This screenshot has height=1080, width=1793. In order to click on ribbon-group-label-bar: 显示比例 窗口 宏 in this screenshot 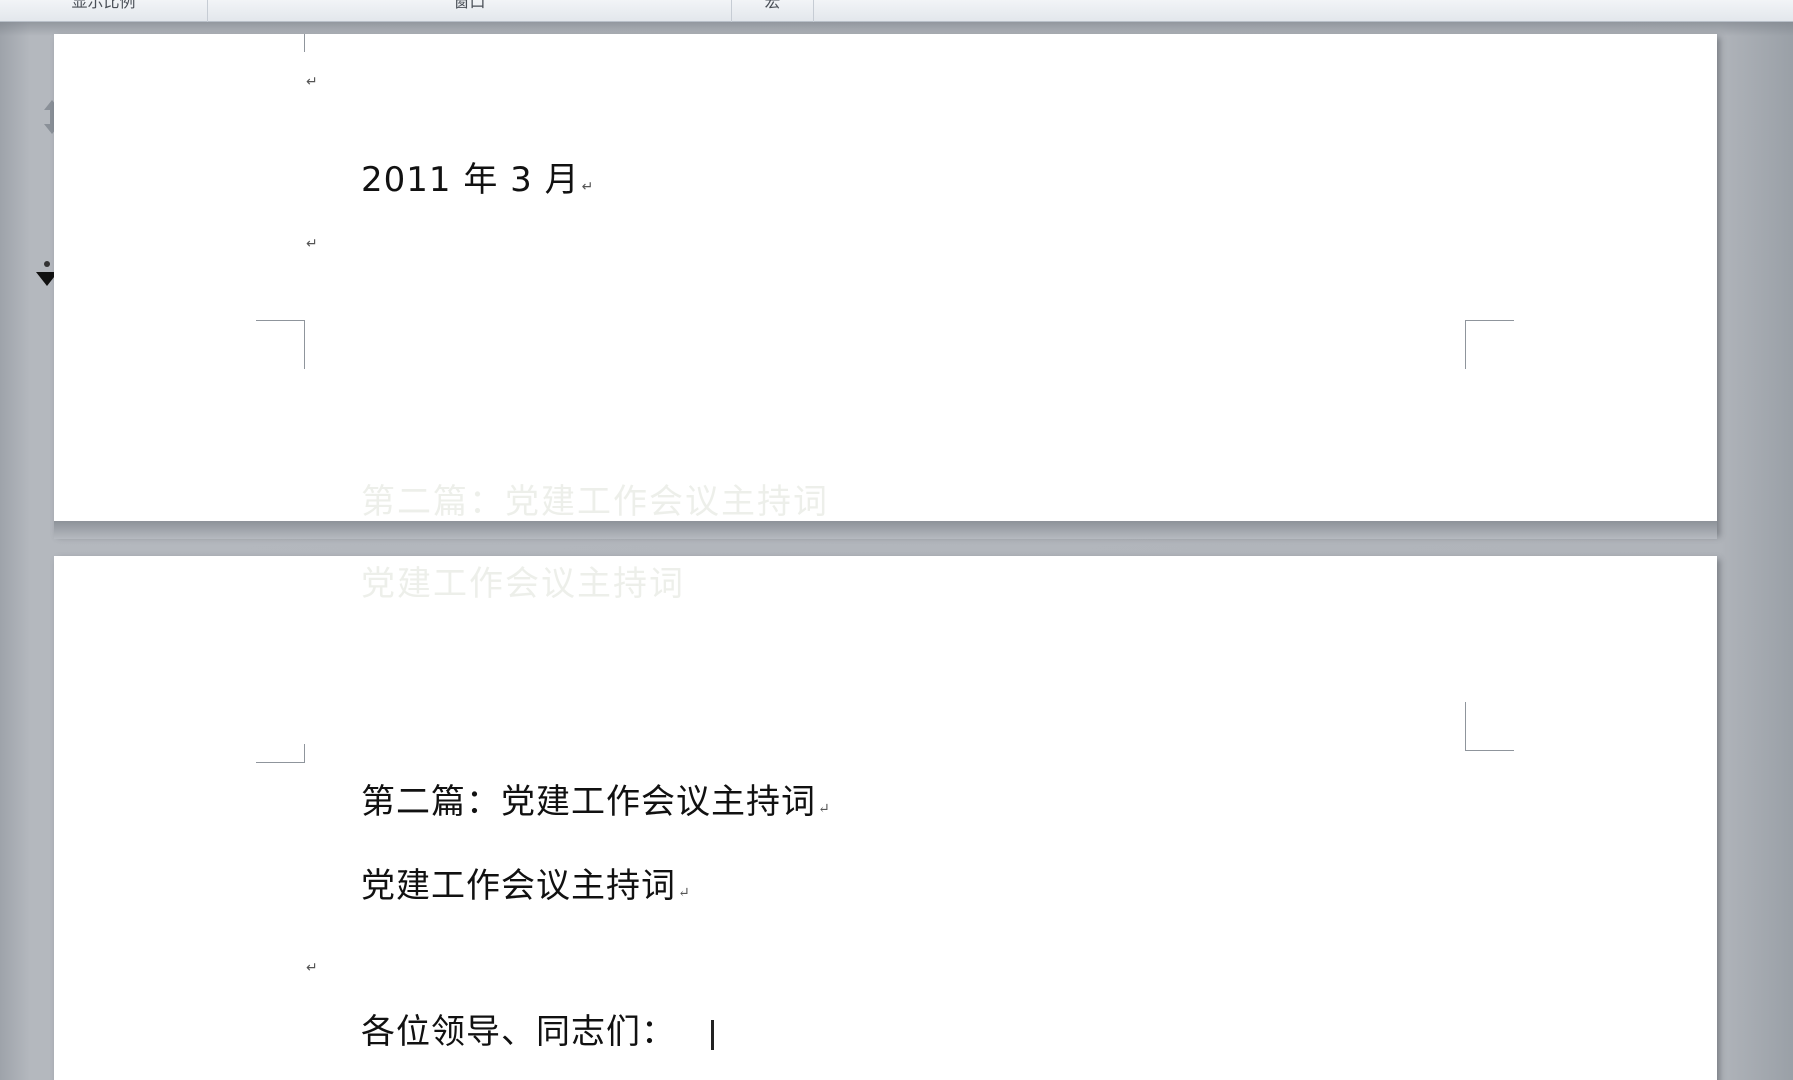, I will do `click(896, 11)`.